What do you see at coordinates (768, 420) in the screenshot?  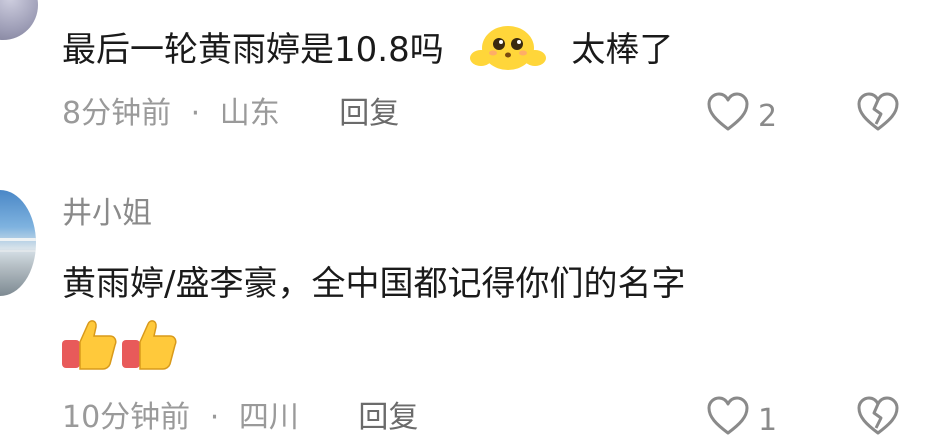 I see `like-count: 1` at bounding box center [768, 420].